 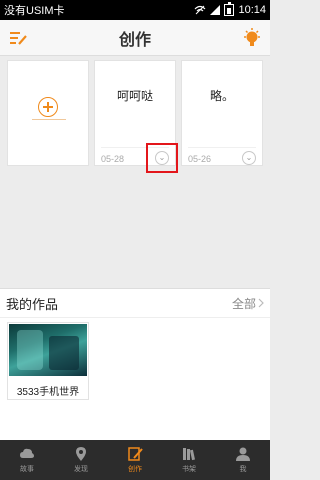 I want to click on card-divider, so click(x=222, y=147).